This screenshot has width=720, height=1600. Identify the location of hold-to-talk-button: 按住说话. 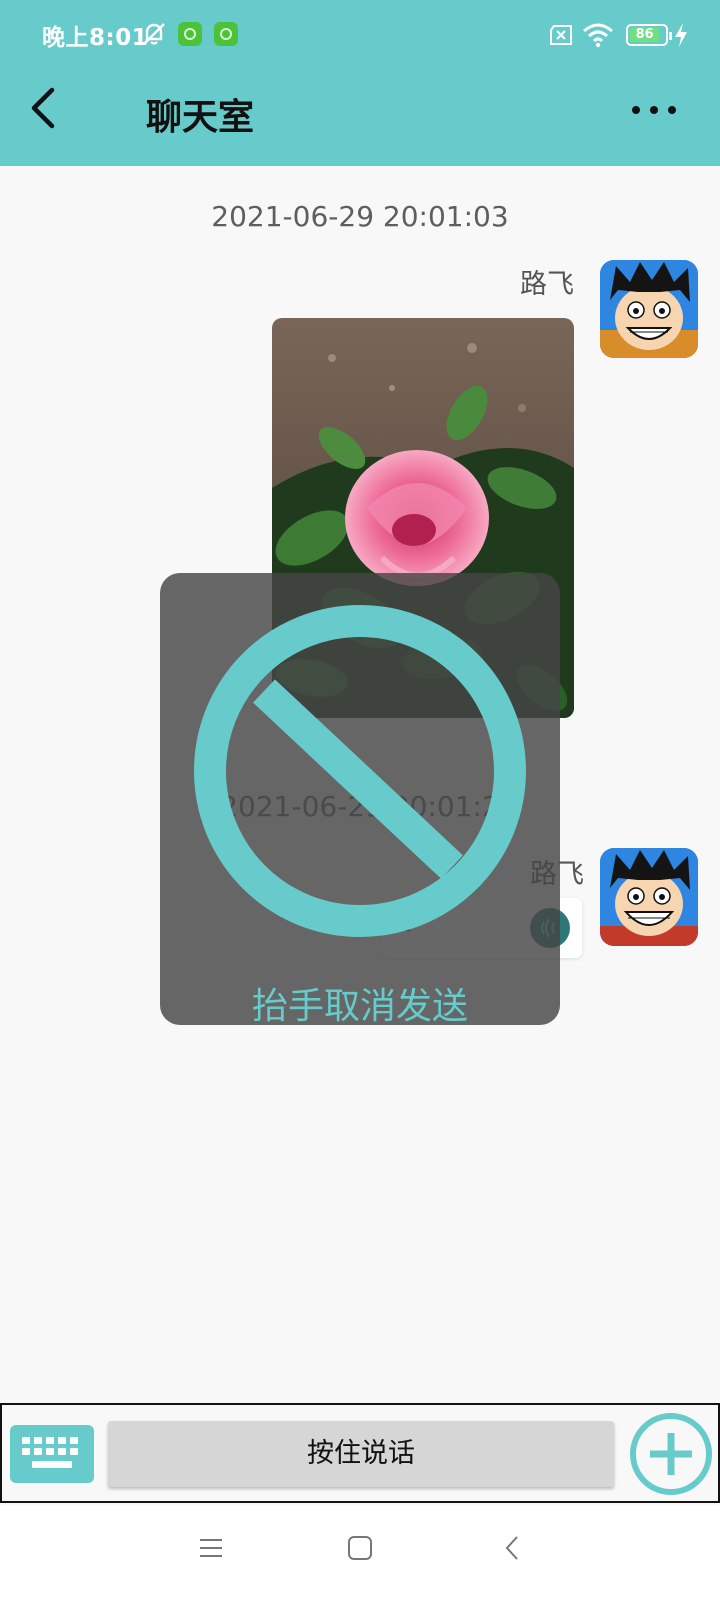
(361, 1454).